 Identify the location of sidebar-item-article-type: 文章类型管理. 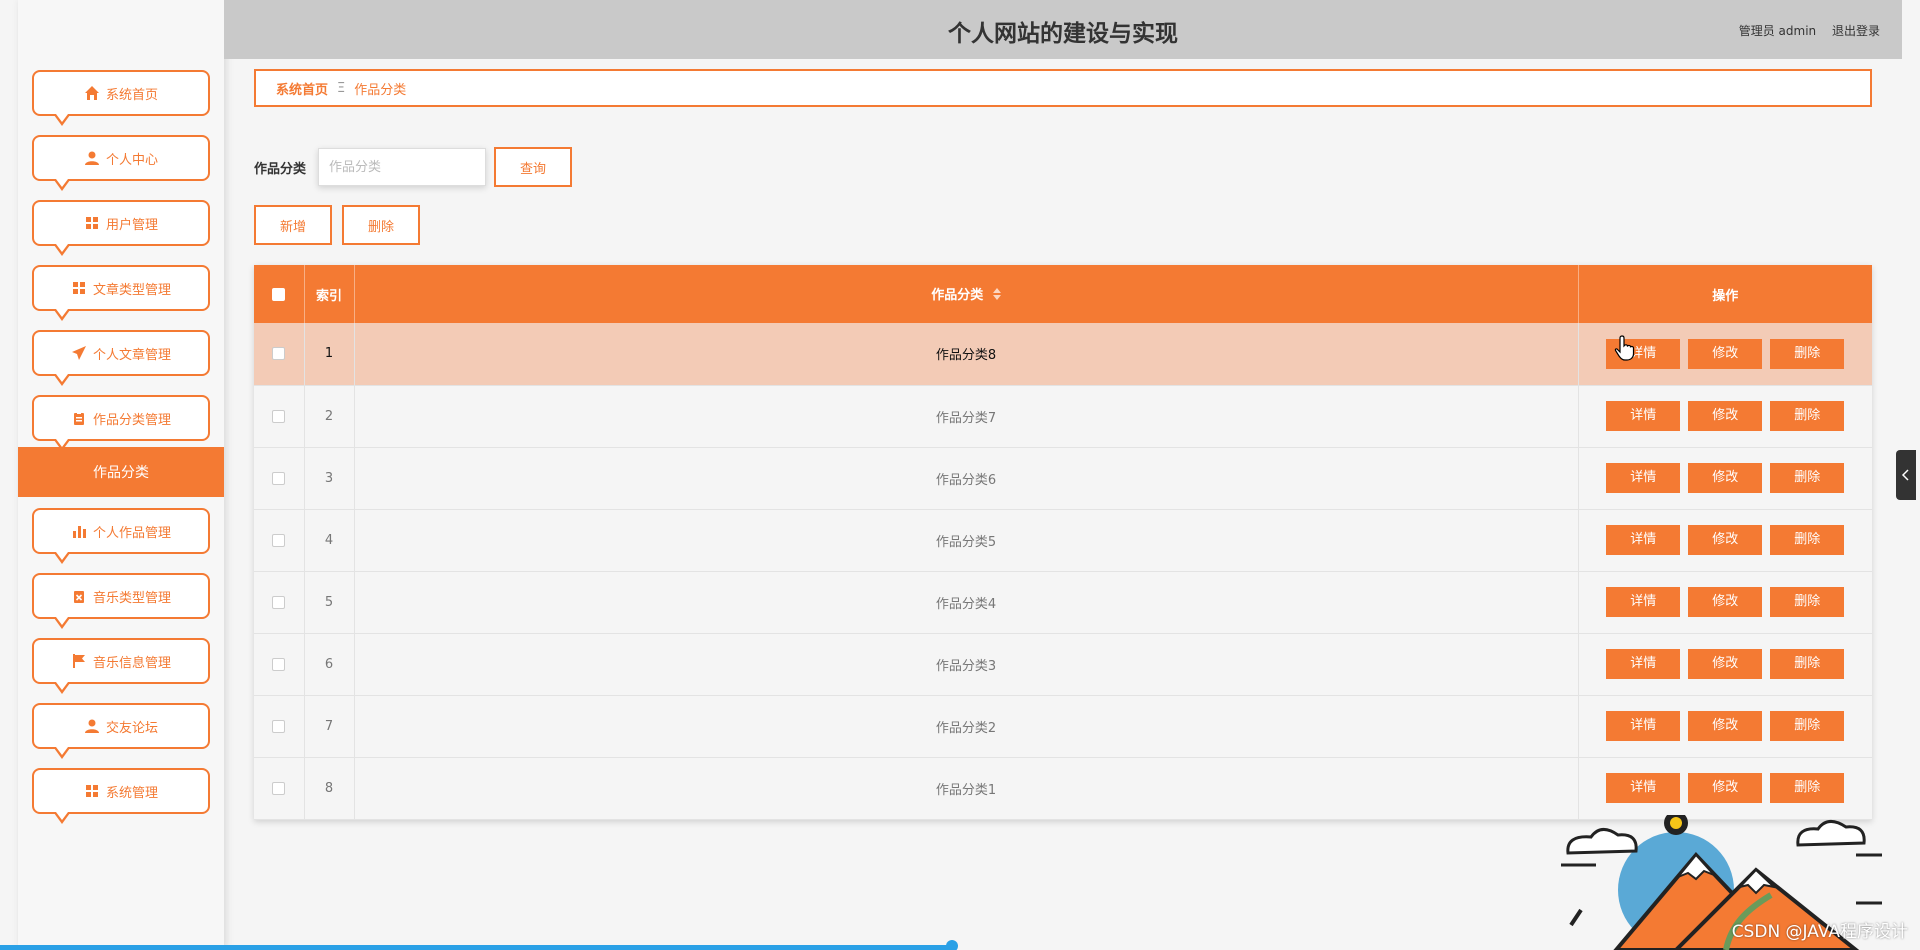
(121, 293).